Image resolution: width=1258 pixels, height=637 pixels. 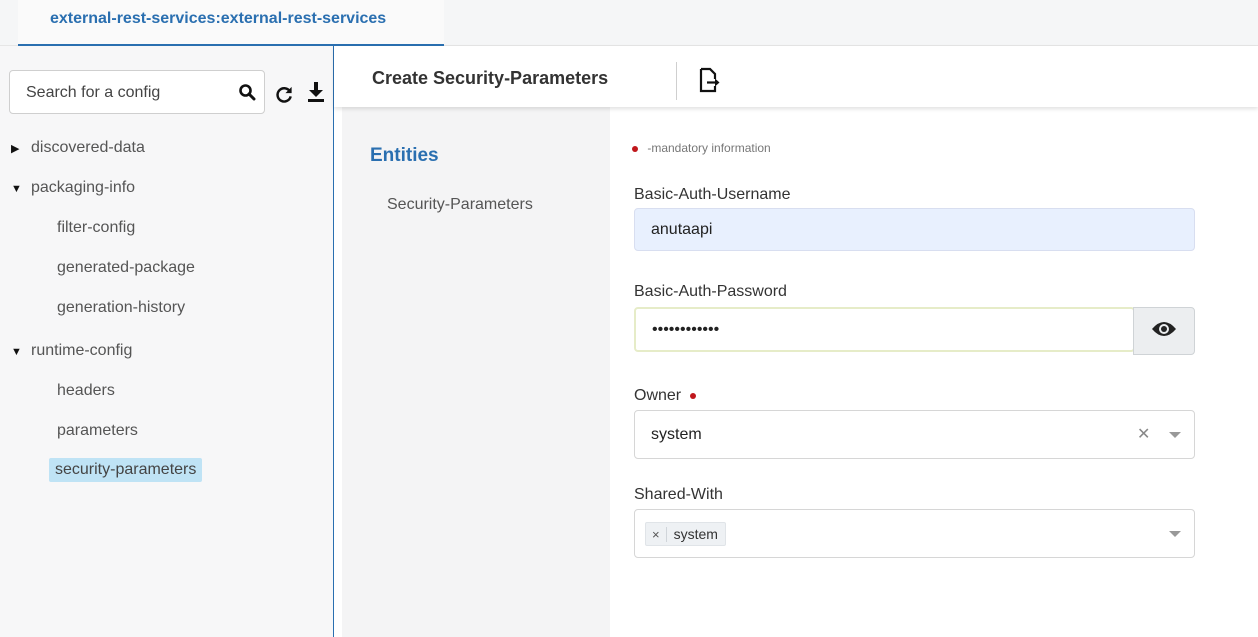 I want to click on refresh-icon, so click(x=284, y=94).